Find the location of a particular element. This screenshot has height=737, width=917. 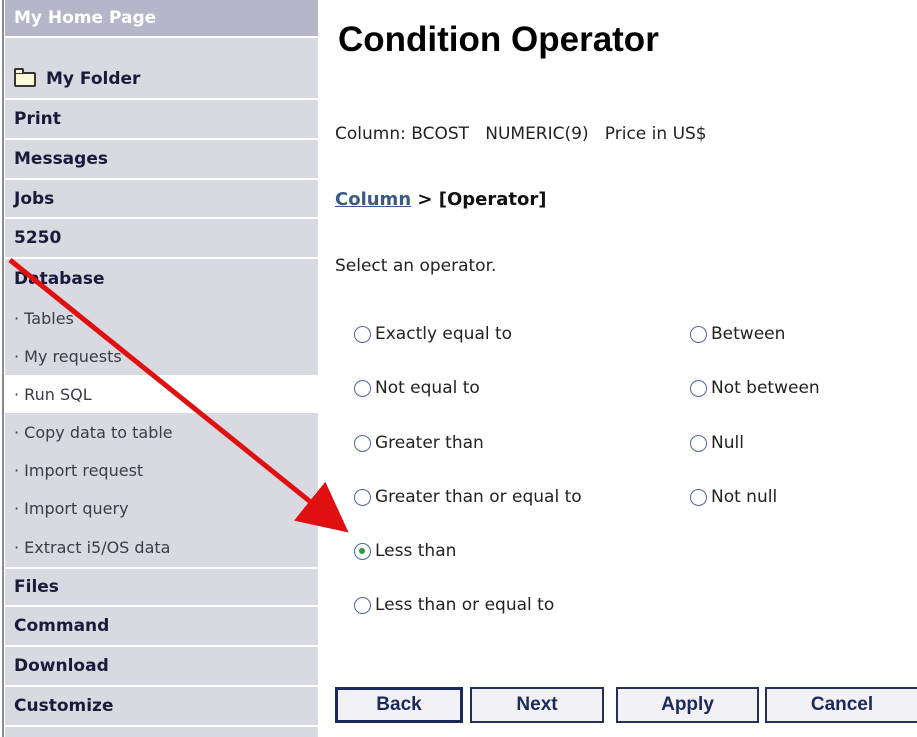

sidebar-item-label: 5250 is located at coordinates (38, 238).